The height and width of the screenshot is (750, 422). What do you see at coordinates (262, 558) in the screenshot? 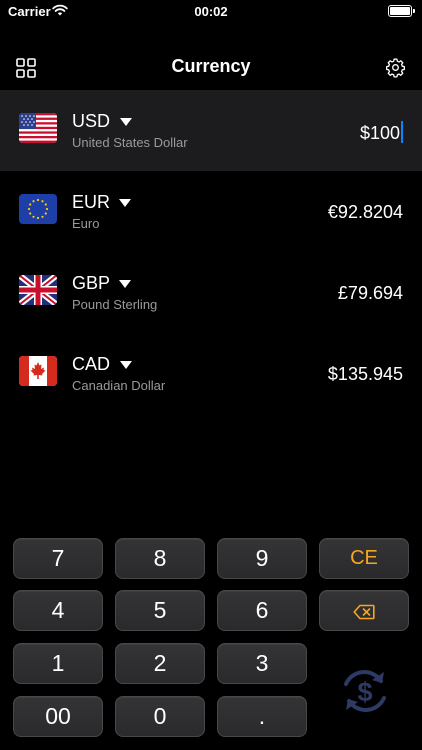
I see `key-9: 9` at bounding box center [262, 558].